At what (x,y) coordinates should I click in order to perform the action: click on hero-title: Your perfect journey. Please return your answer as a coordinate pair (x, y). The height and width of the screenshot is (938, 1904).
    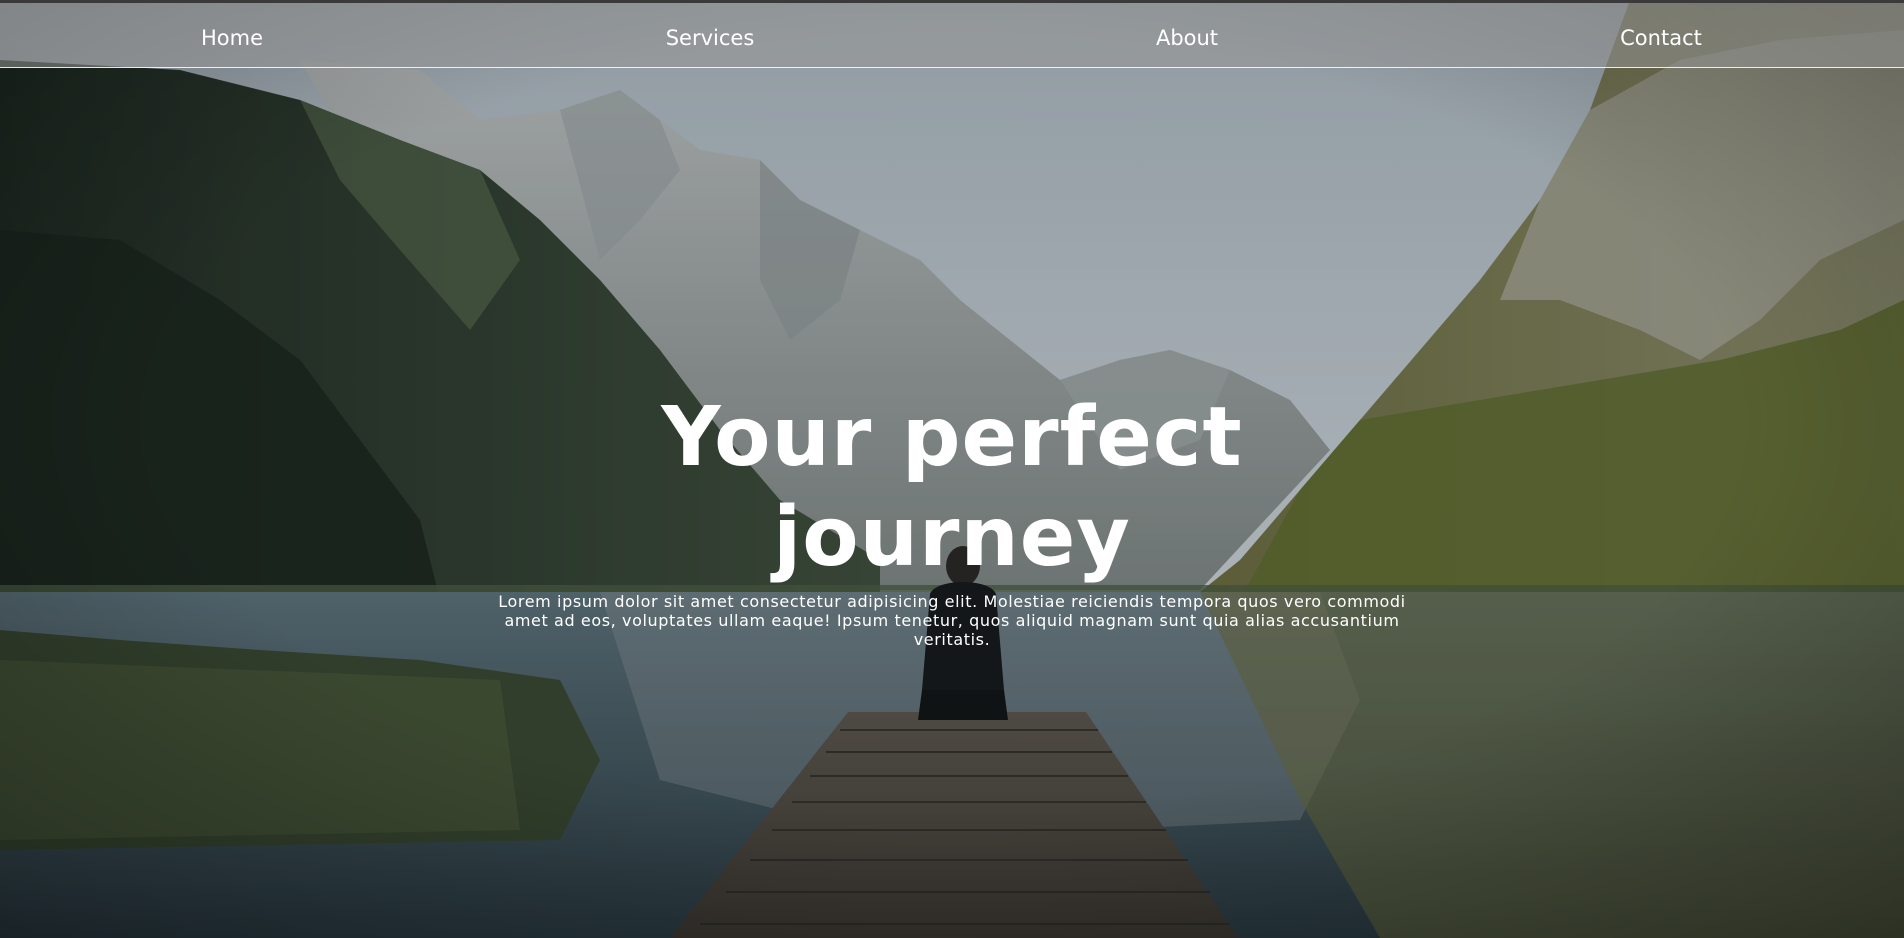
    Looking at the image, I should click on (952, 487).